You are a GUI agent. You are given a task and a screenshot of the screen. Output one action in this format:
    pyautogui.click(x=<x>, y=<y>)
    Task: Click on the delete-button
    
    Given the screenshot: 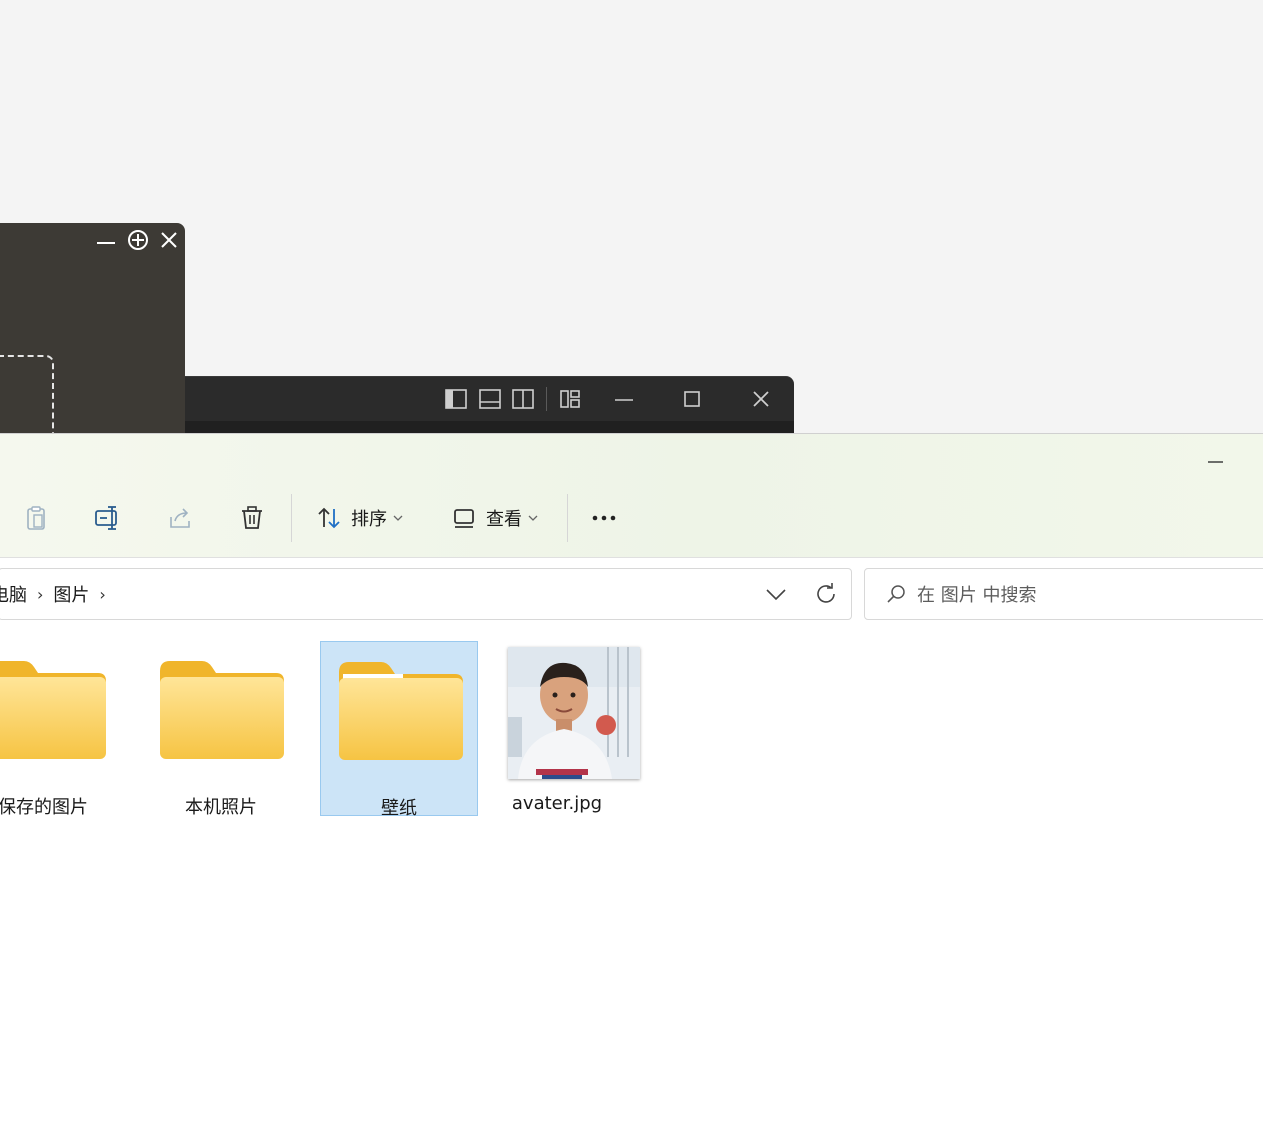 What is the action you would take?
    pyautogui.click(x=252, y=518)
    